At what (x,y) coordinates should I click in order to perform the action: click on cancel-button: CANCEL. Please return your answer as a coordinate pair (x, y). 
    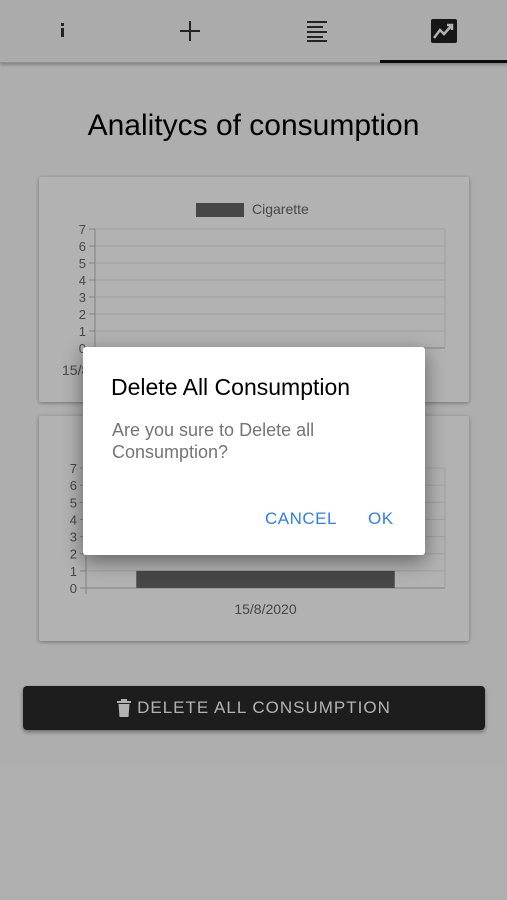
    Looking at the image, I should click on (301, 519).